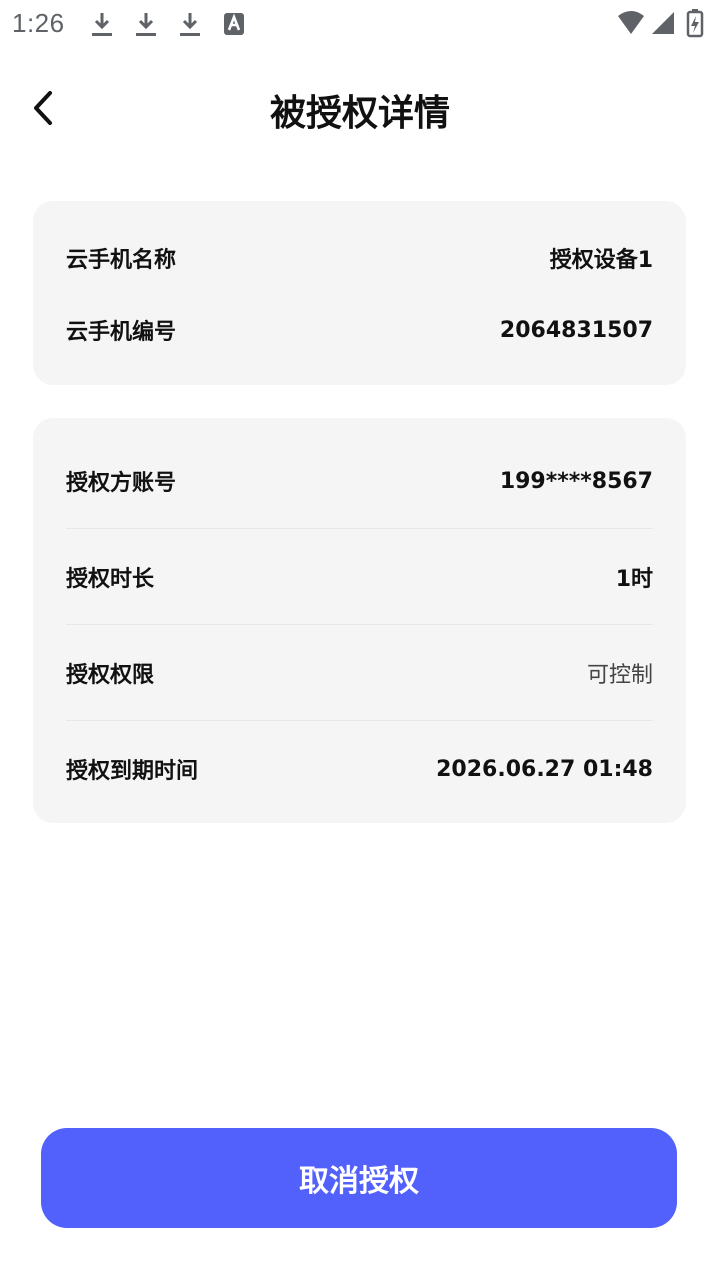  I want to click on status-bar: 1:26, so click(360, 24).